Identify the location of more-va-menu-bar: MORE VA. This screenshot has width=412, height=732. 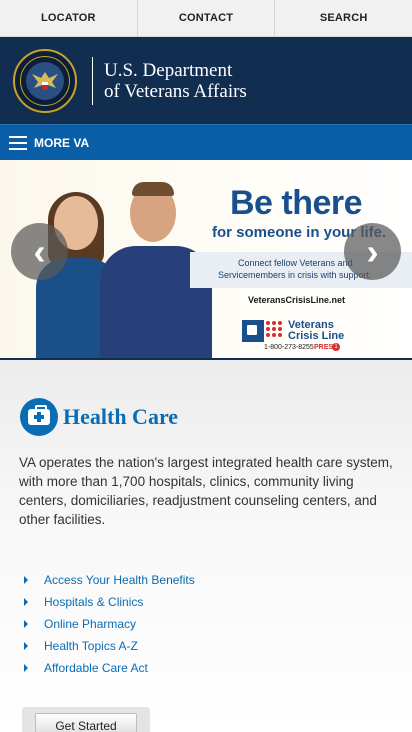
(206, 142).